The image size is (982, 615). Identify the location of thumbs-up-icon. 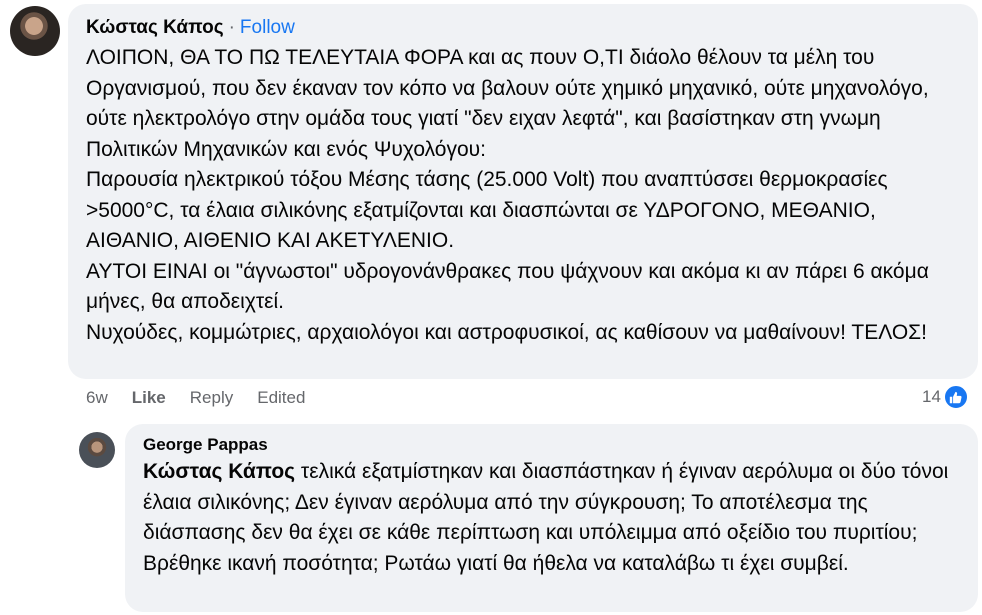
(956, 397).